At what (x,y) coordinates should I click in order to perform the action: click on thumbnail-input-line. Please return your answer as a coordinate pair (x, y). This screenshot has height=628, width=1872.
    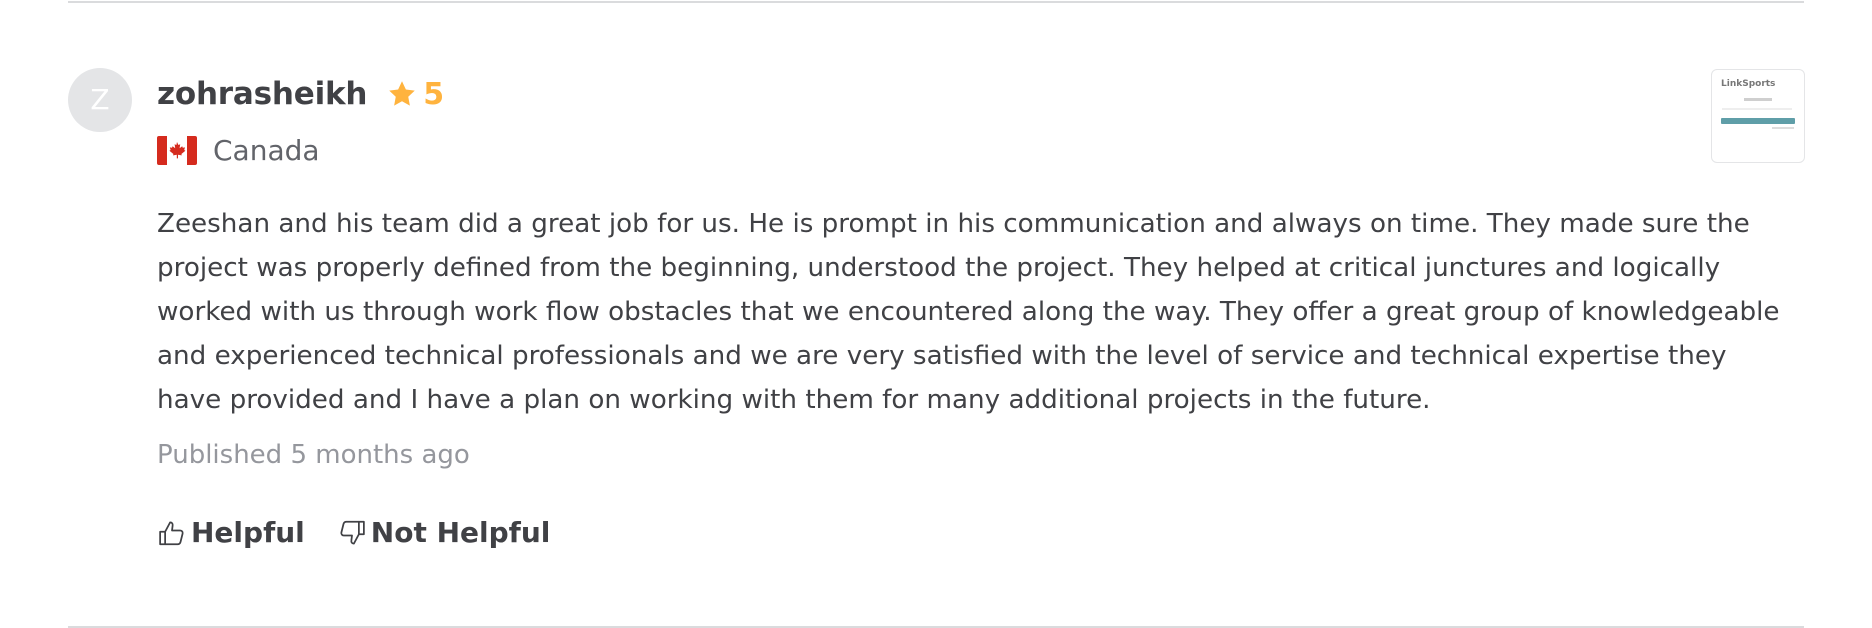
    Looking at the image, I should click on (1757, 109).